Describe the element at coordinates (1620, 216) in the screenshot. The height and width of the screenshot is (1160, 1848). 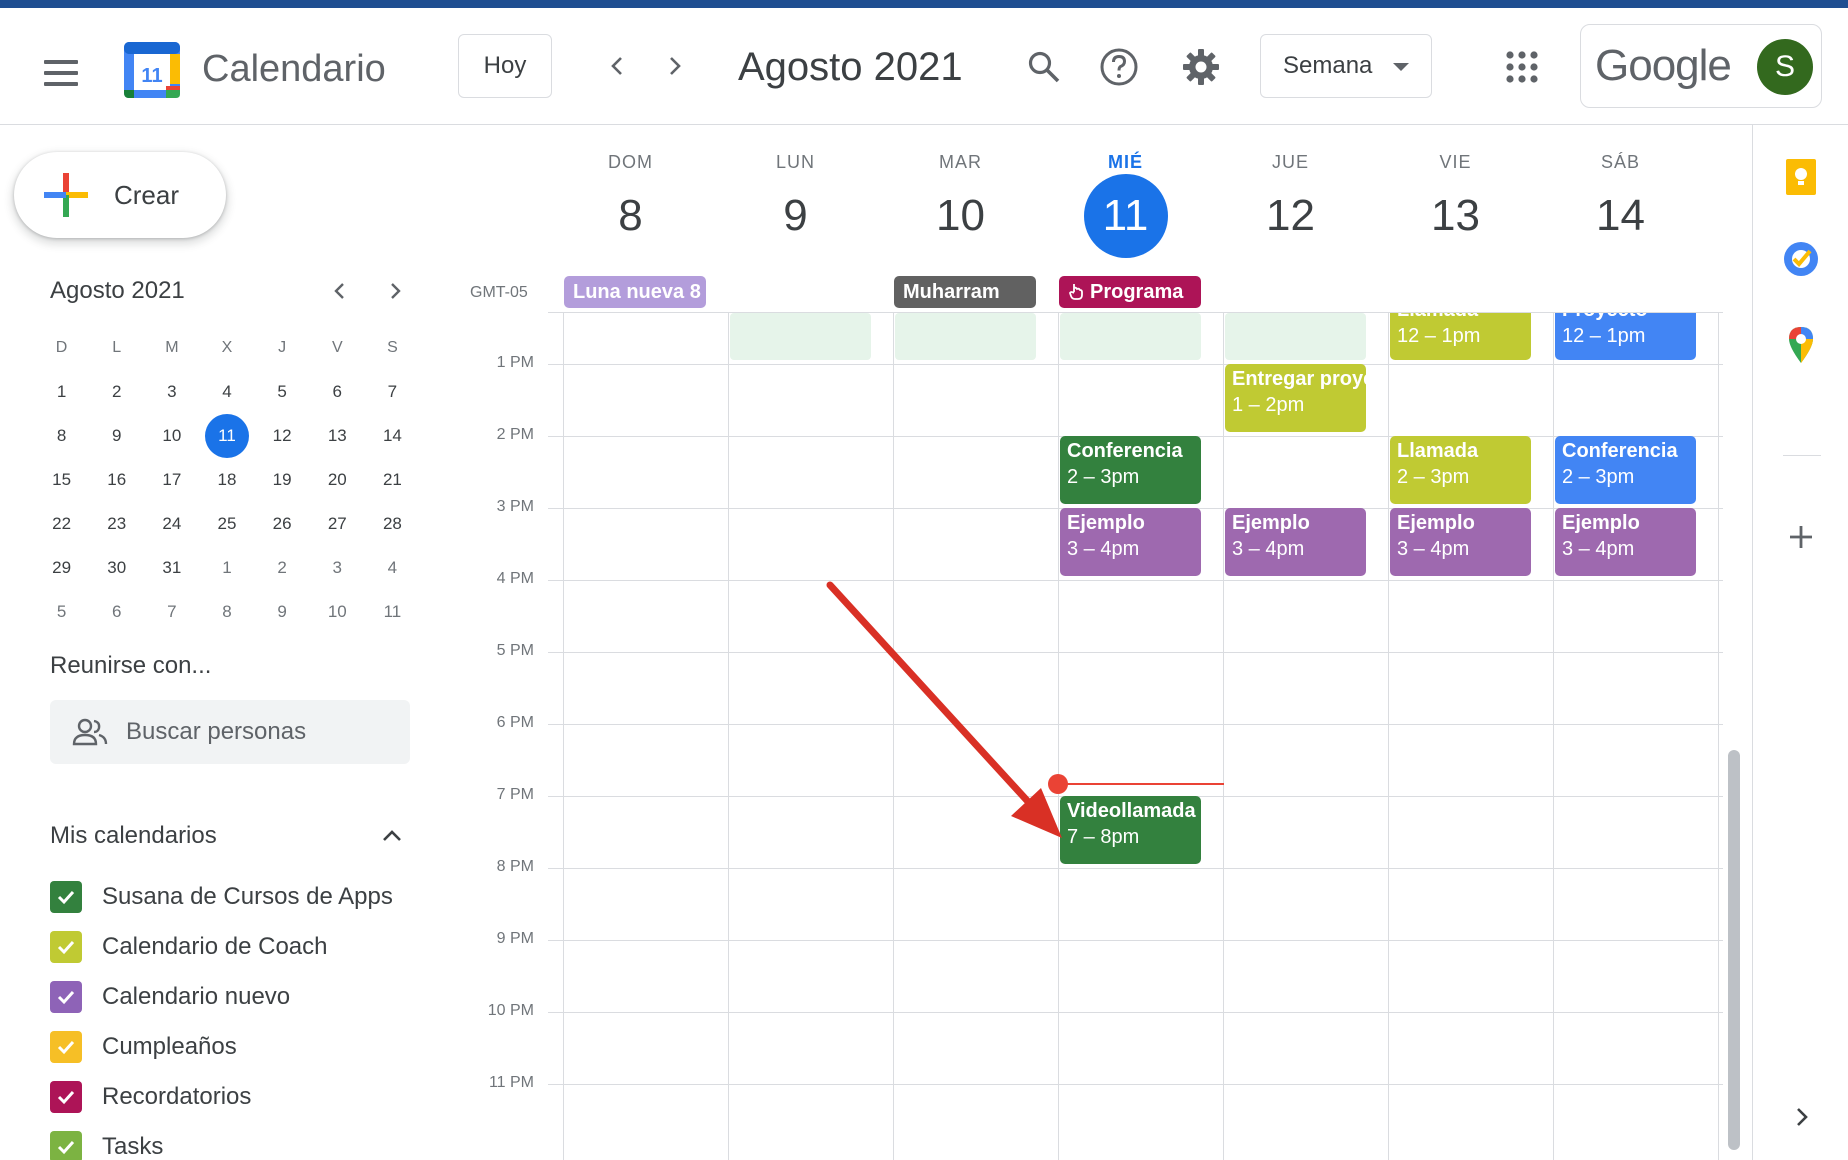
I see `day-header-date: 14` at that location.